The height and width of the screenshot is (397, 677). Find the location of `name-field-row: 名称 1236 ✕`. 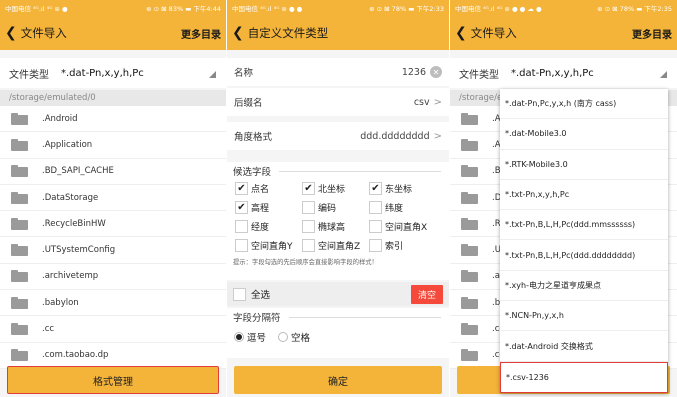

name-field-row: 名称 1236 ✕ is located at coordinates (338, 72).